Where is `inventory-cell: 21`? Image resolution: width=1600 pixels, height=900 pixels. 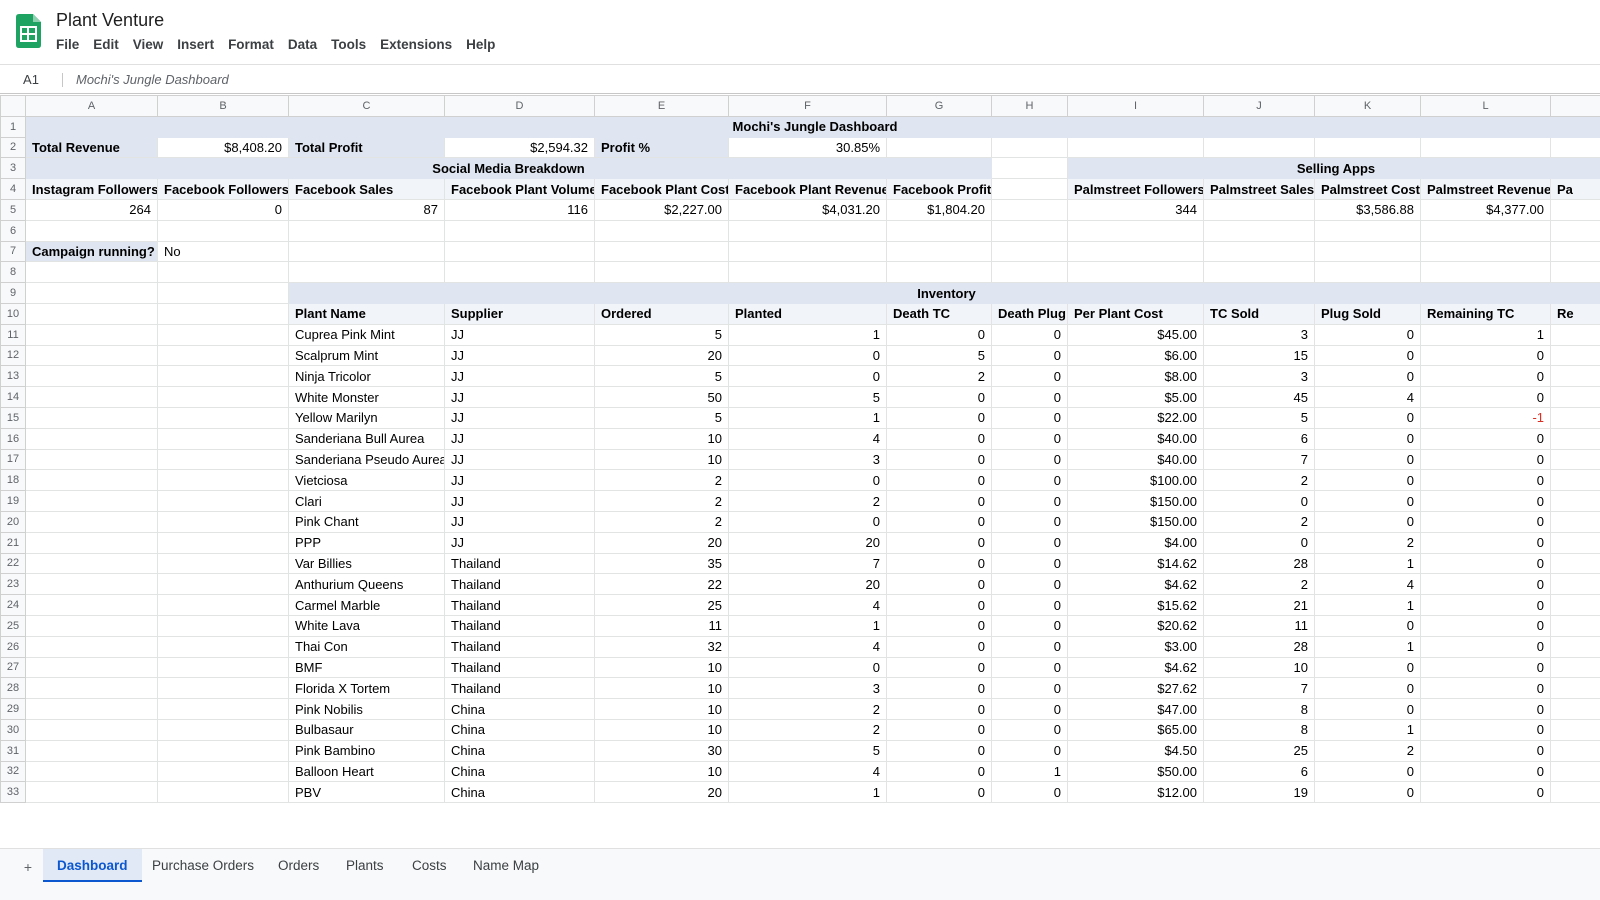 inventory-cell: 21 is located at coordinates (1259, 605).